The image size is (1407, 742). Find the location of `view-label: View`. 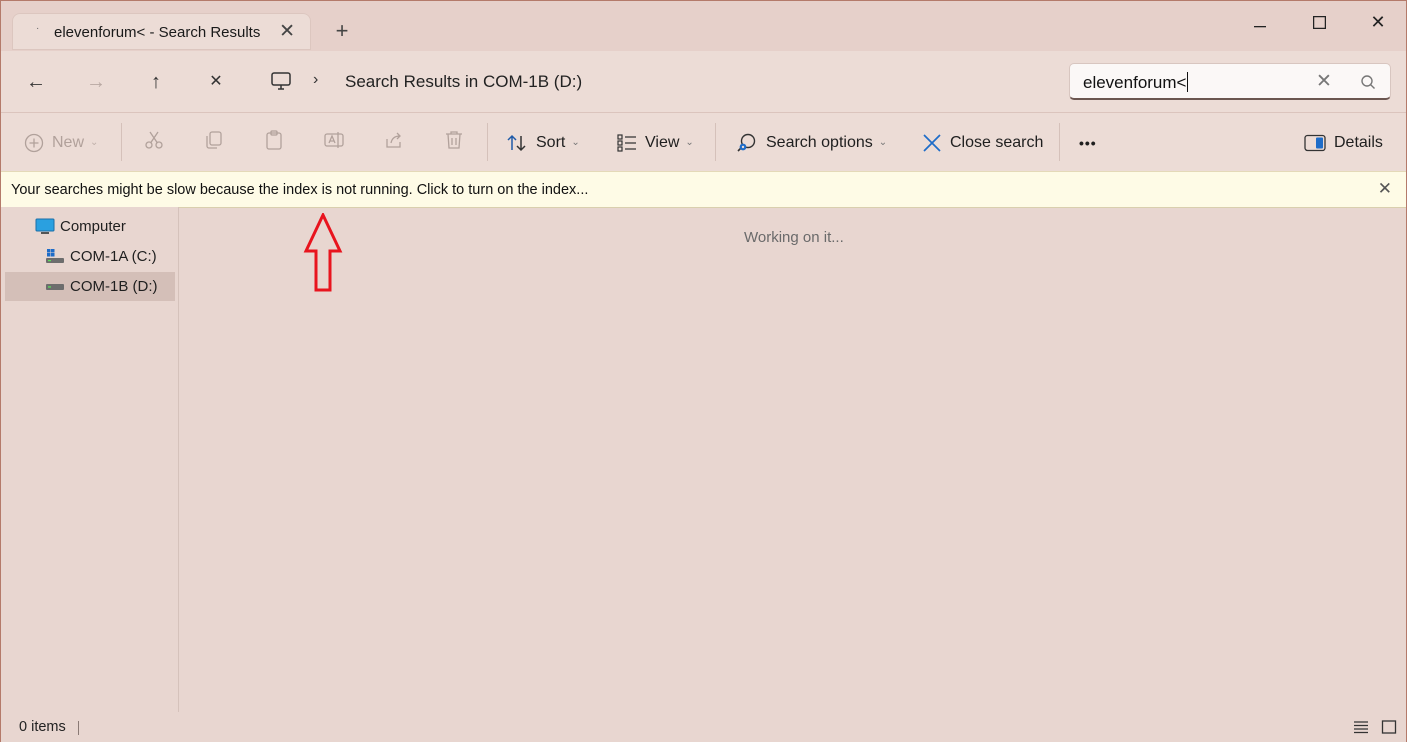

view-label: View is located at coordinates (662, 142).